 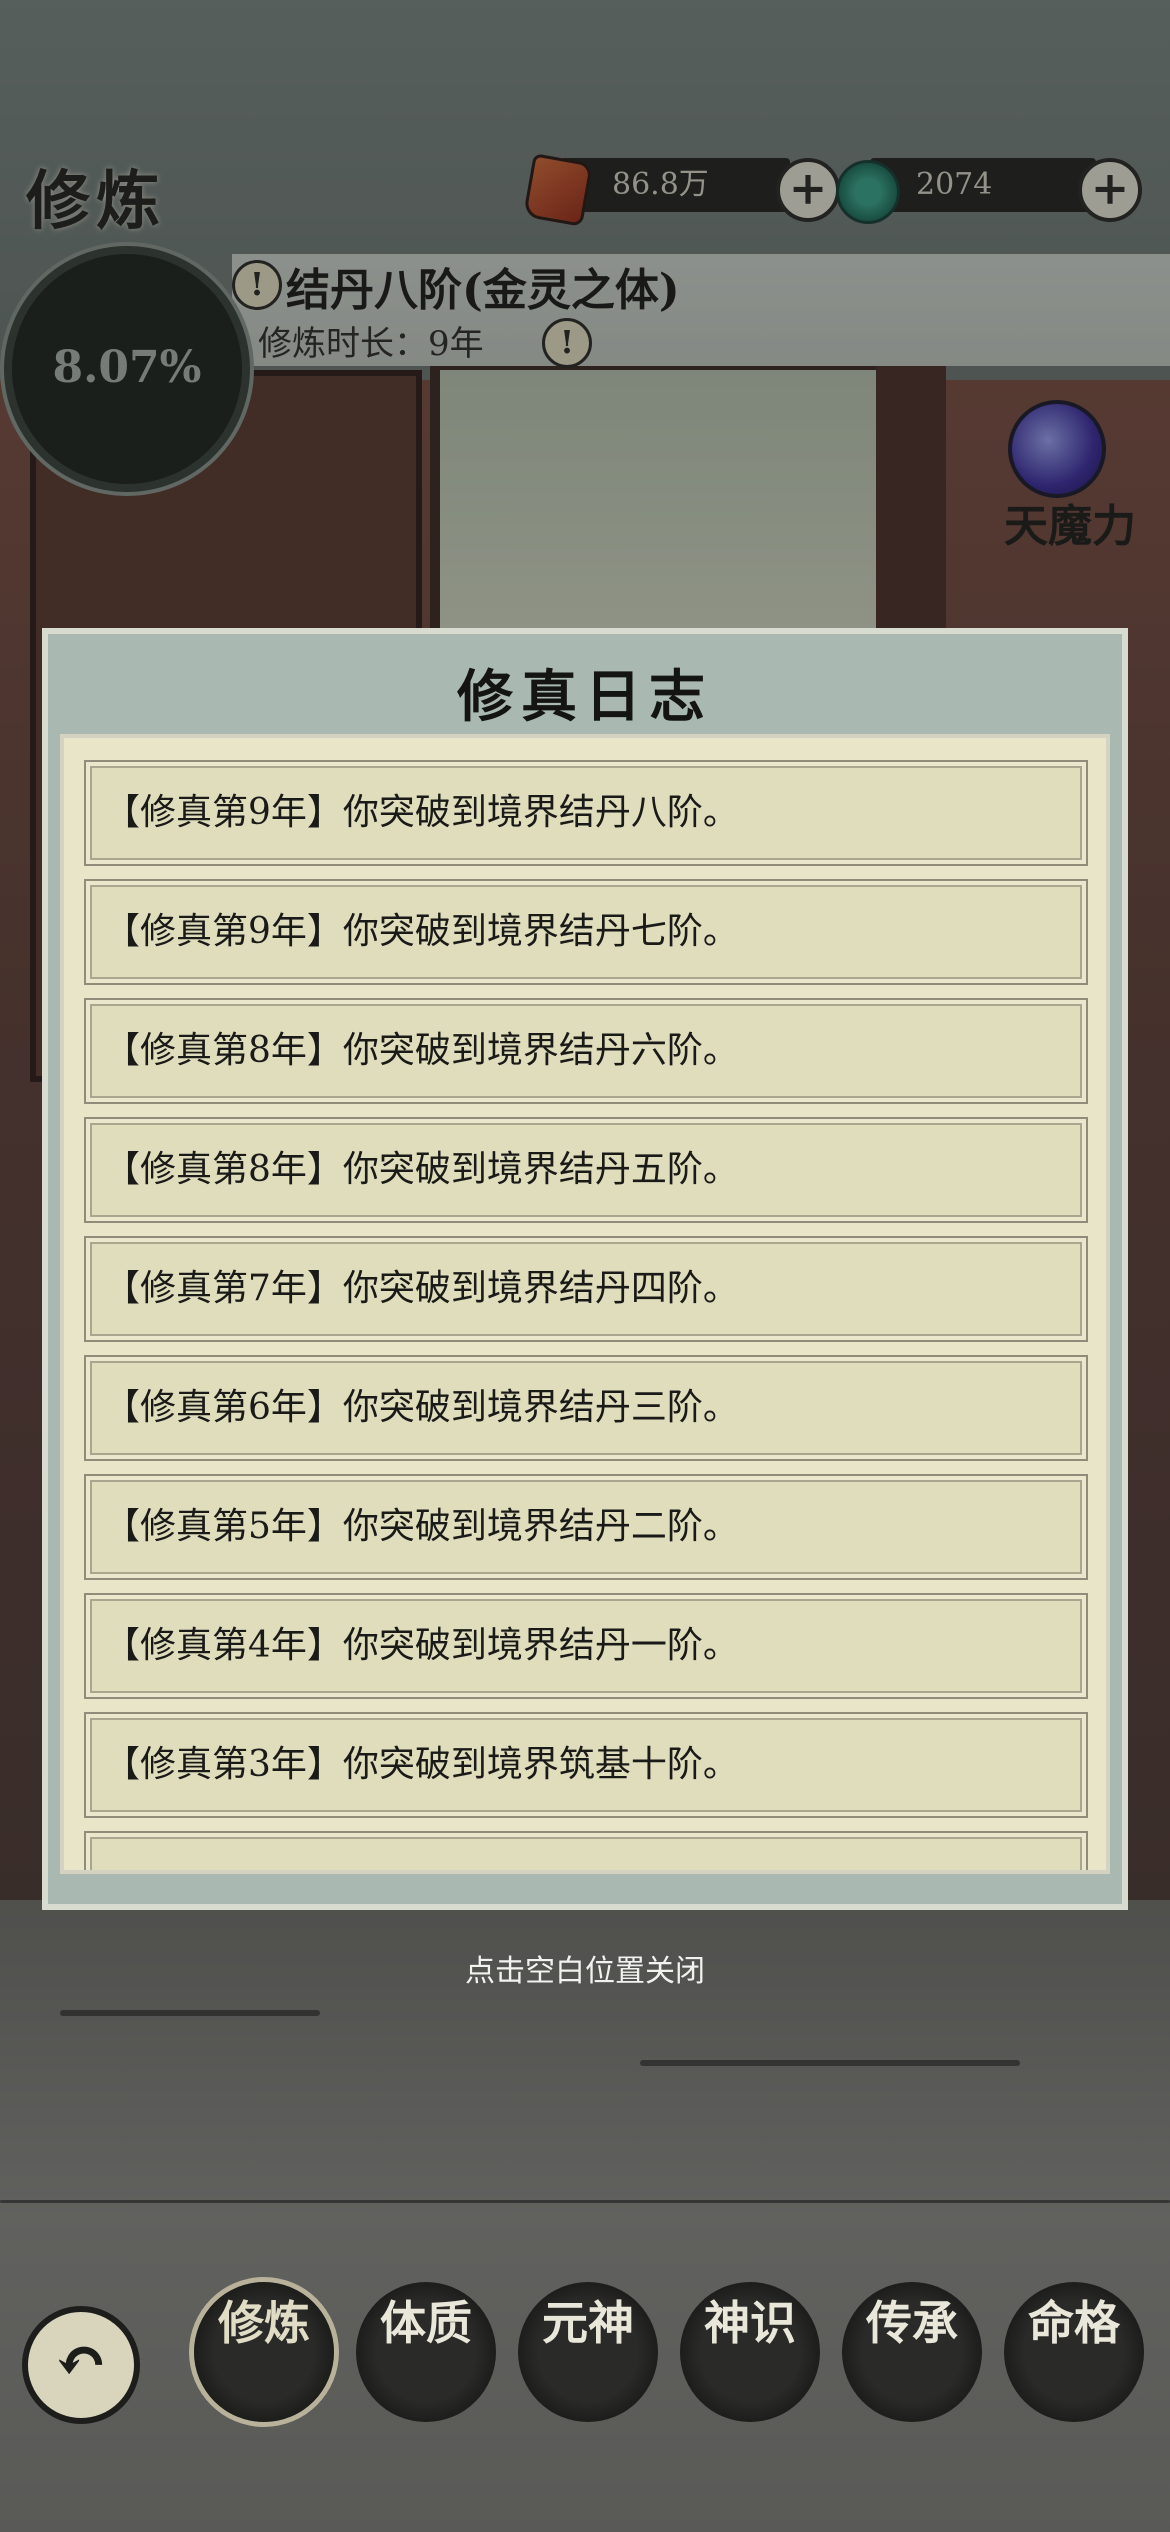 What do you see at coordinates (426, 2352) in the screenshot?
I see `nav-constitution: 体质` at bounding box center [426, 2352].